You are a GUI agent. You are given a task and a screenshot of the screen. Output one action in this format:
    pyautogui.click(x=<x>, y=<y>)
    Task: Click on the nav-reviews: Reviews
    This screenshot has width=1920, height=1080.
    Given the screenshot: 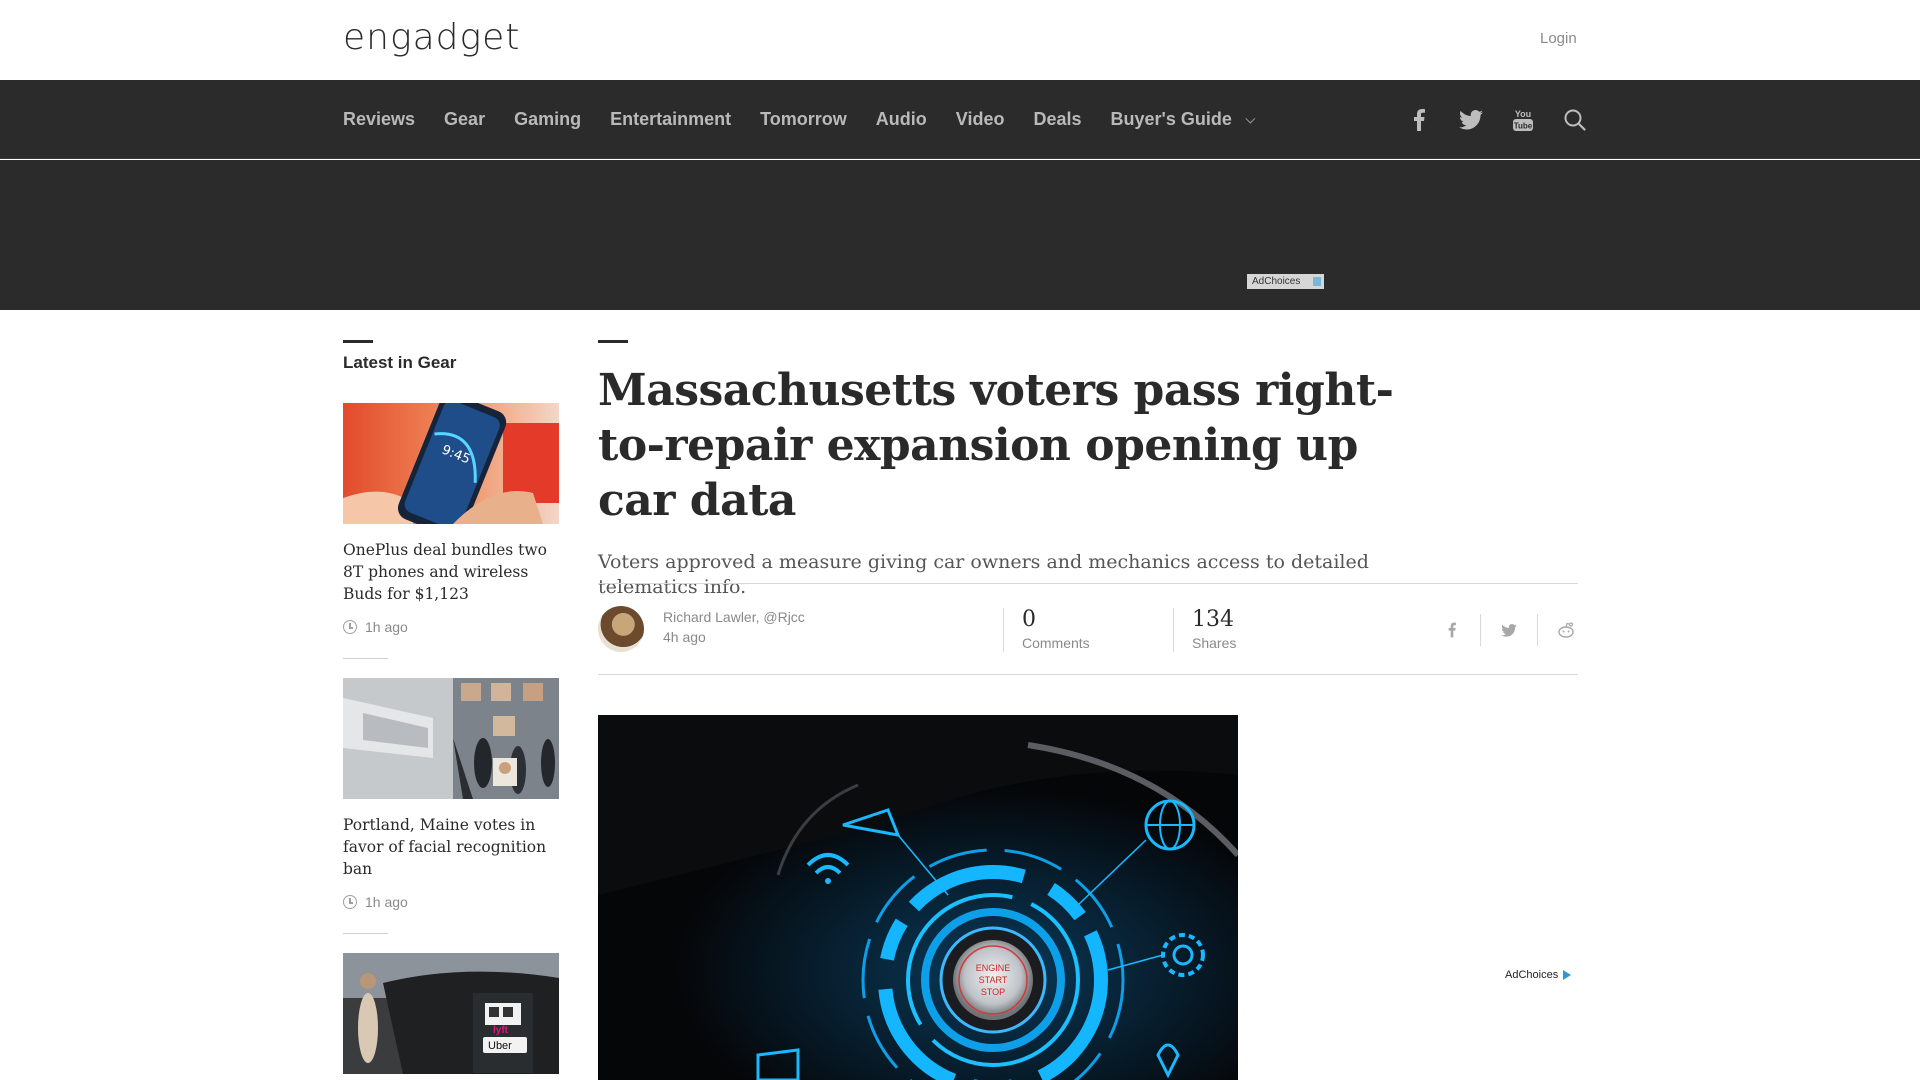 What is the action you would take?
    pyautogui.click(x=379, y=119)
    